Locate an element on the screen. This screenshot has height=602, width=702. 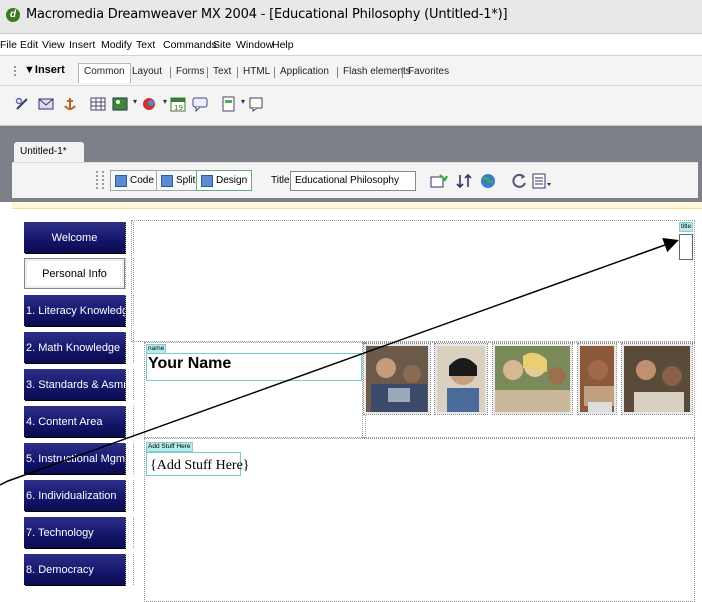
email-link-icon is located at coordinates (46, 104).